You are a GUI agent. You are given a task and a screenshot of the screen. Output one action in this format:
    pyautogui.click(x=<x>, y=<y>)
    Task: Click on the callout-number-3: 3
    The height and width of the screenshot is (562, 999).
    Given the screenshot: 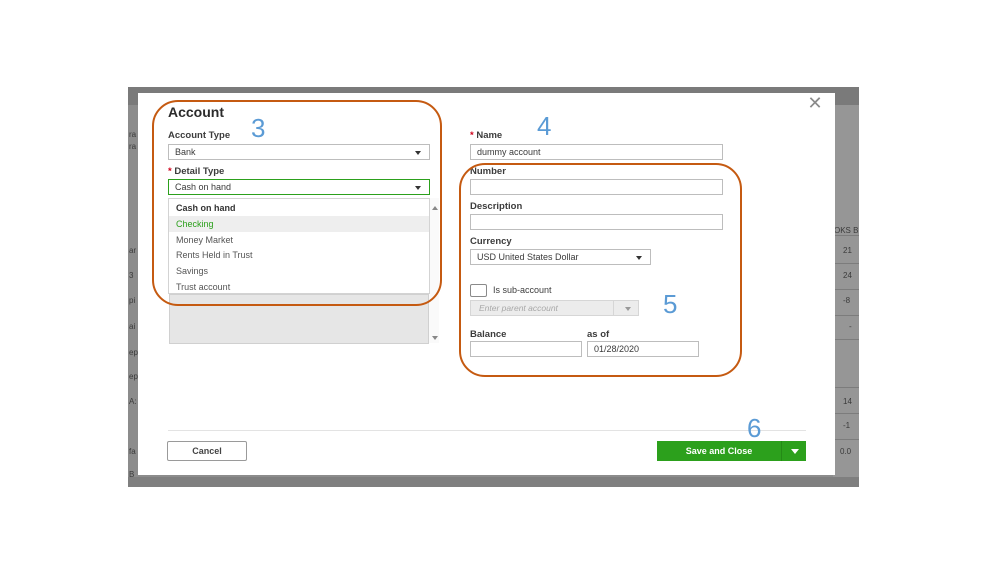 What is the action you would take?
    pyautogui.click(x=258, y=128)
    